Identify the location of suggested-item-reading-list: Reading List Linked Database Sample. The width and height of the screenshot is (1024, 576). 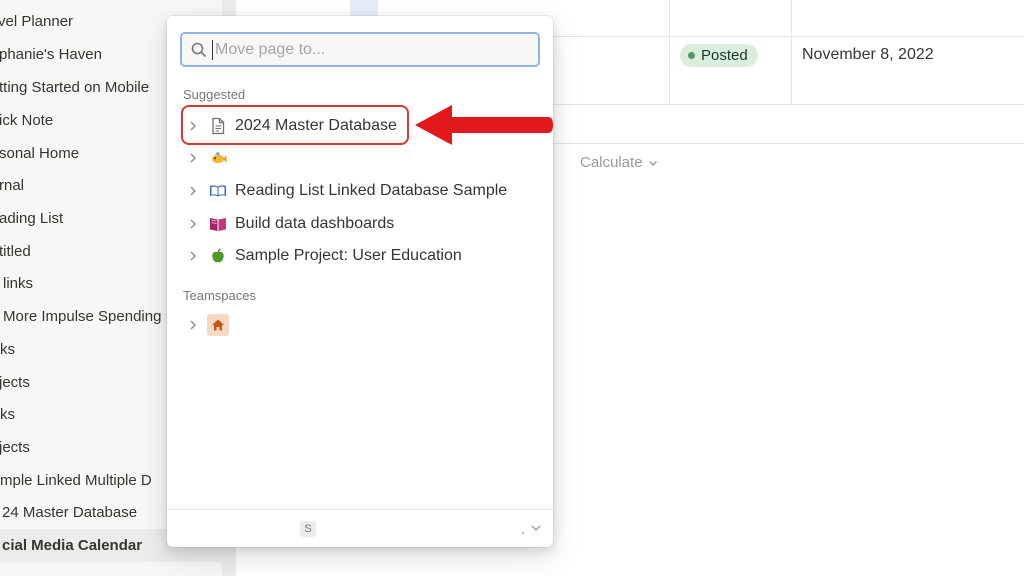
(363, 191).